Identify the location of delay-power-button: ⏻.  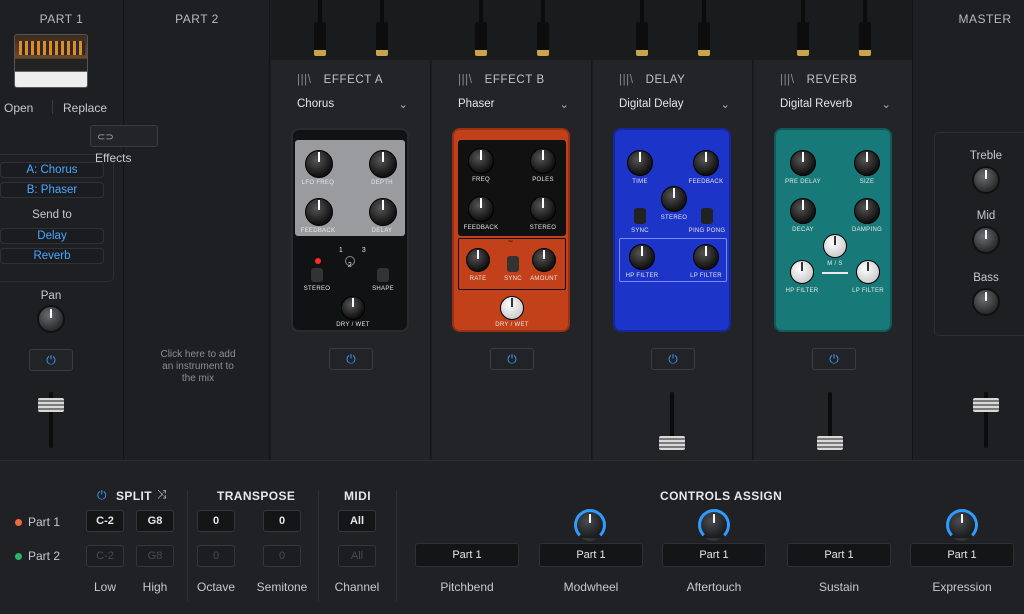
(673, 359).